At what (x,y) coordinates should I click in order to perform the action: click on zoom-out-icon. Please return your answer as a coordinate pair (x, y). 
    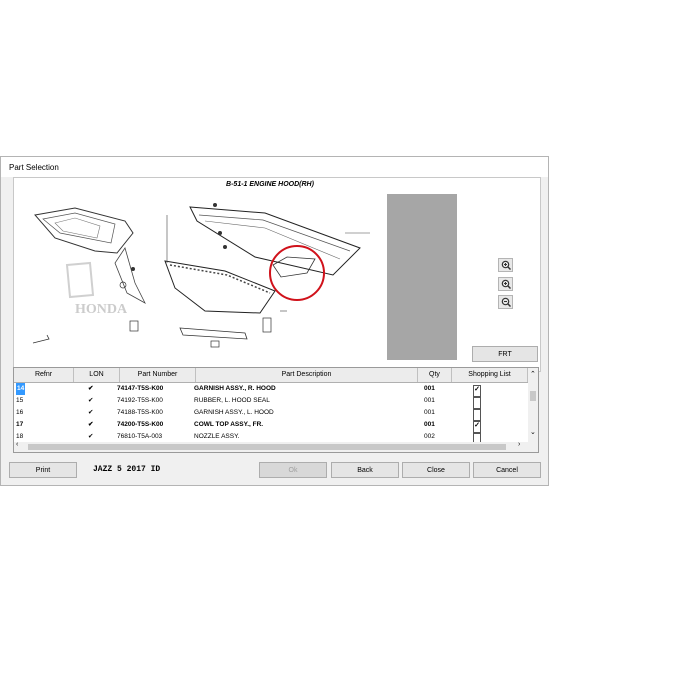
    Looking at the image, I should click on (506, 302).